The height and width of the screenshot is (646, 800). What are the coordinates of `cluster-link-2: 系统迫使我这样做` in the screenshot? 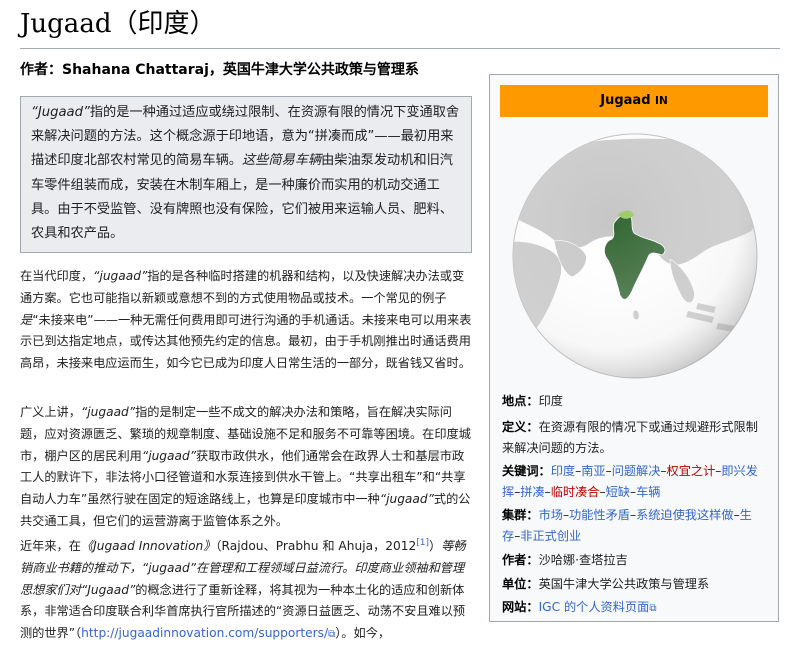 It's located at (685, 515).